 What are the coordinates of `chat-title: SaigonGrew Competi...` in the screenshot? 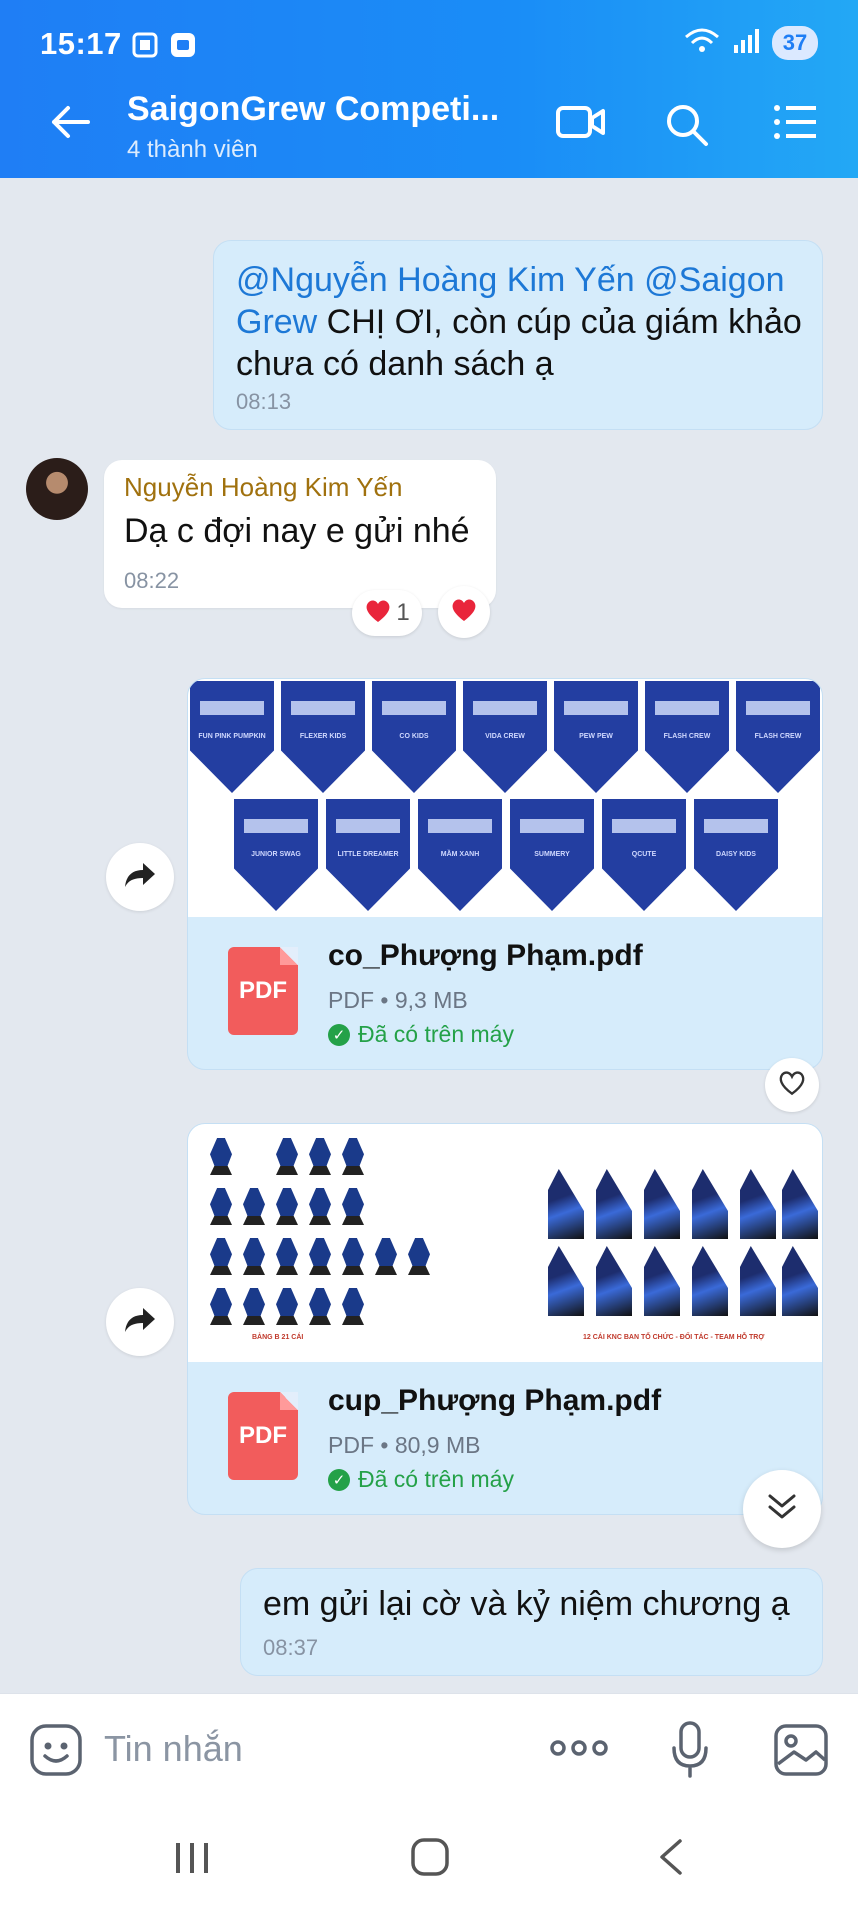 It's located at (317, 109).